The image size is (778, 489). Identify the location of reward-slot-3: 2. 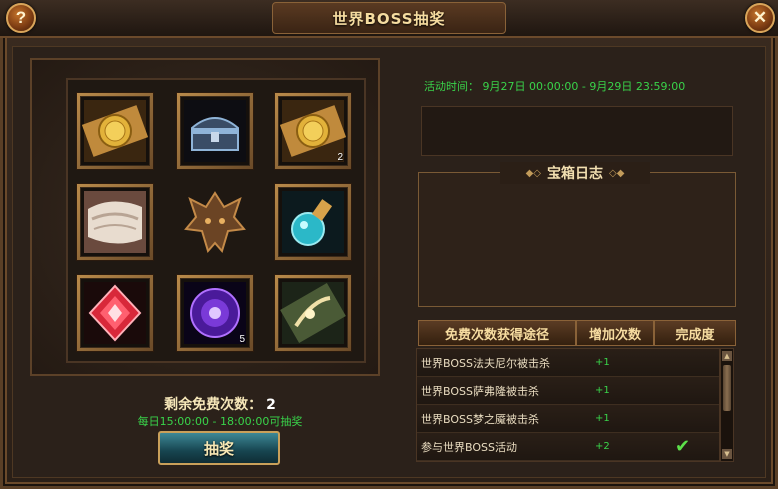
(313, 131).